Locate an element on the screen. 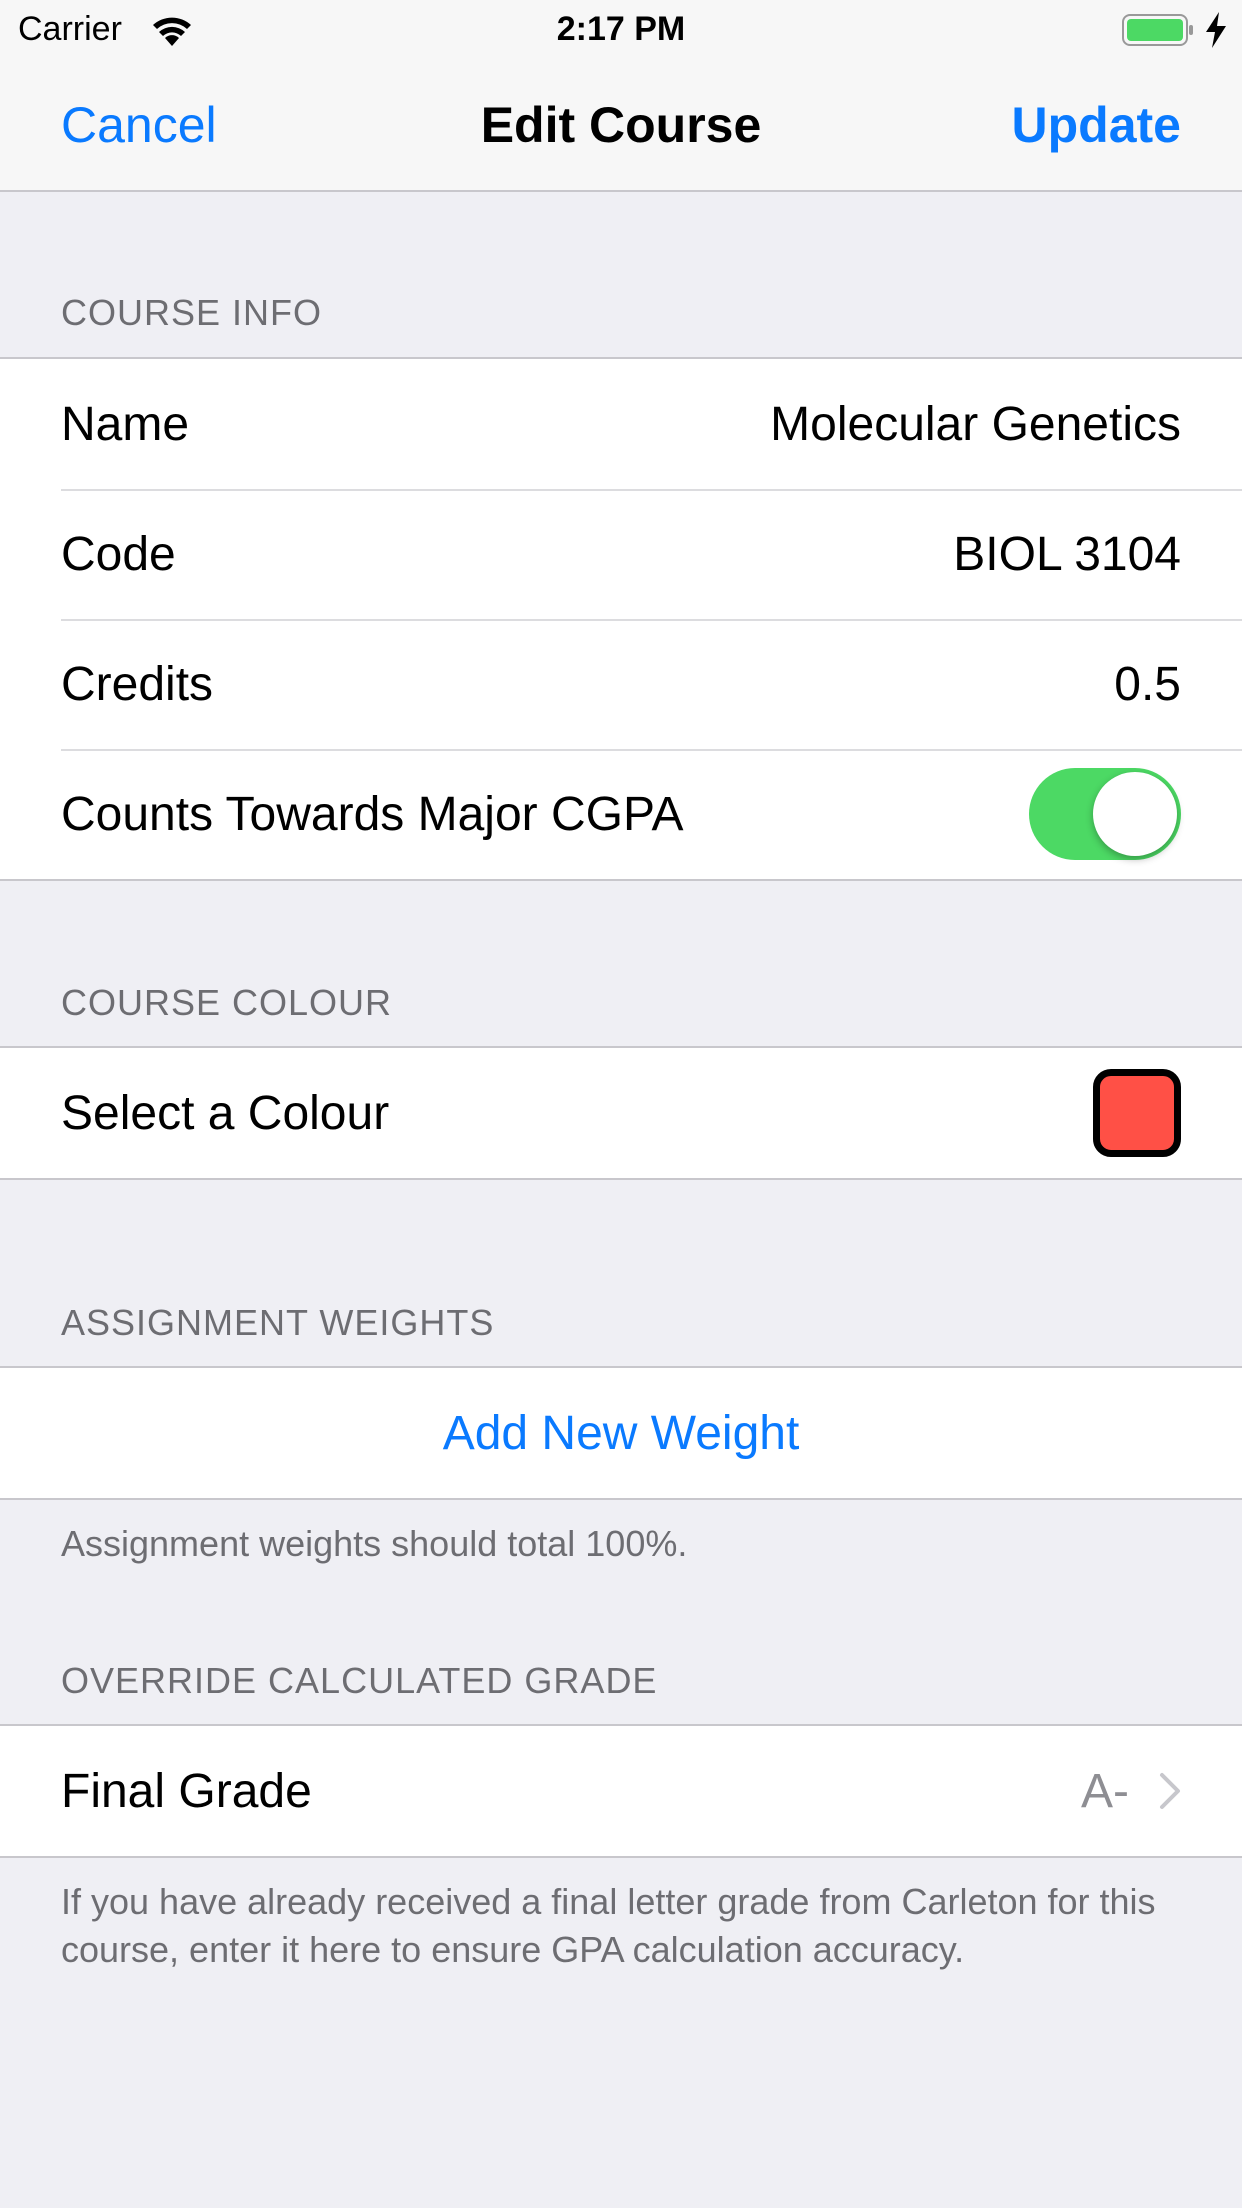  final-grade-label: Final Grade is located at coordinates (186, 1791).